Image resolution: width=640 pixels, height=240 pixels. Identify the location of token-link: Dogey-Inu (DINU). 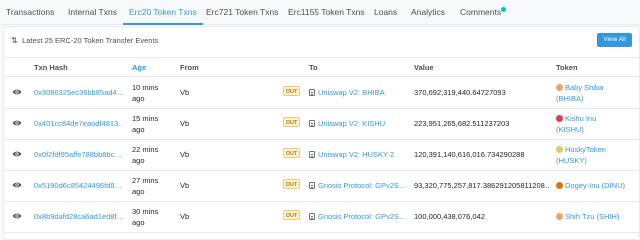
(597, 185).